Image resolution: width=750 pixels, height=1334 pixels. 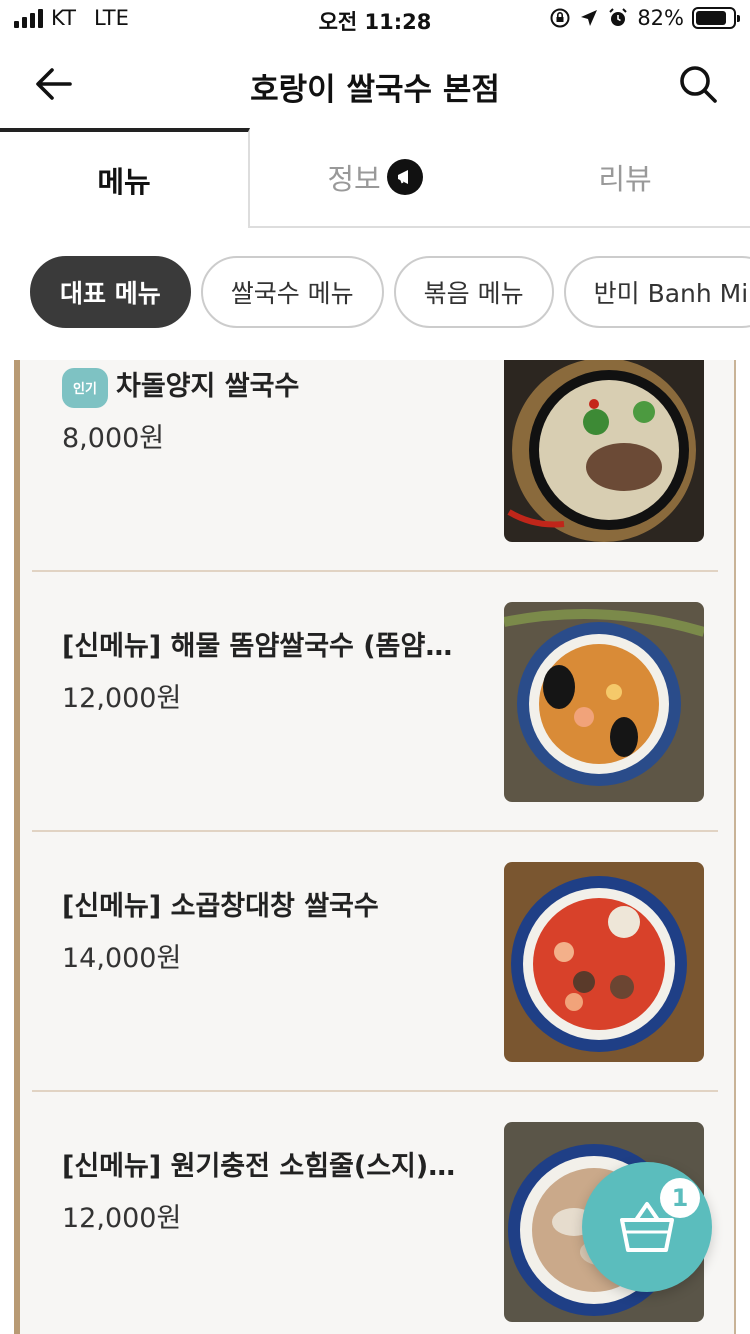 What do you see at coordinates (618, 17) in the screenshot?
I see `alarm-icon` at bounding box center [618, 17].